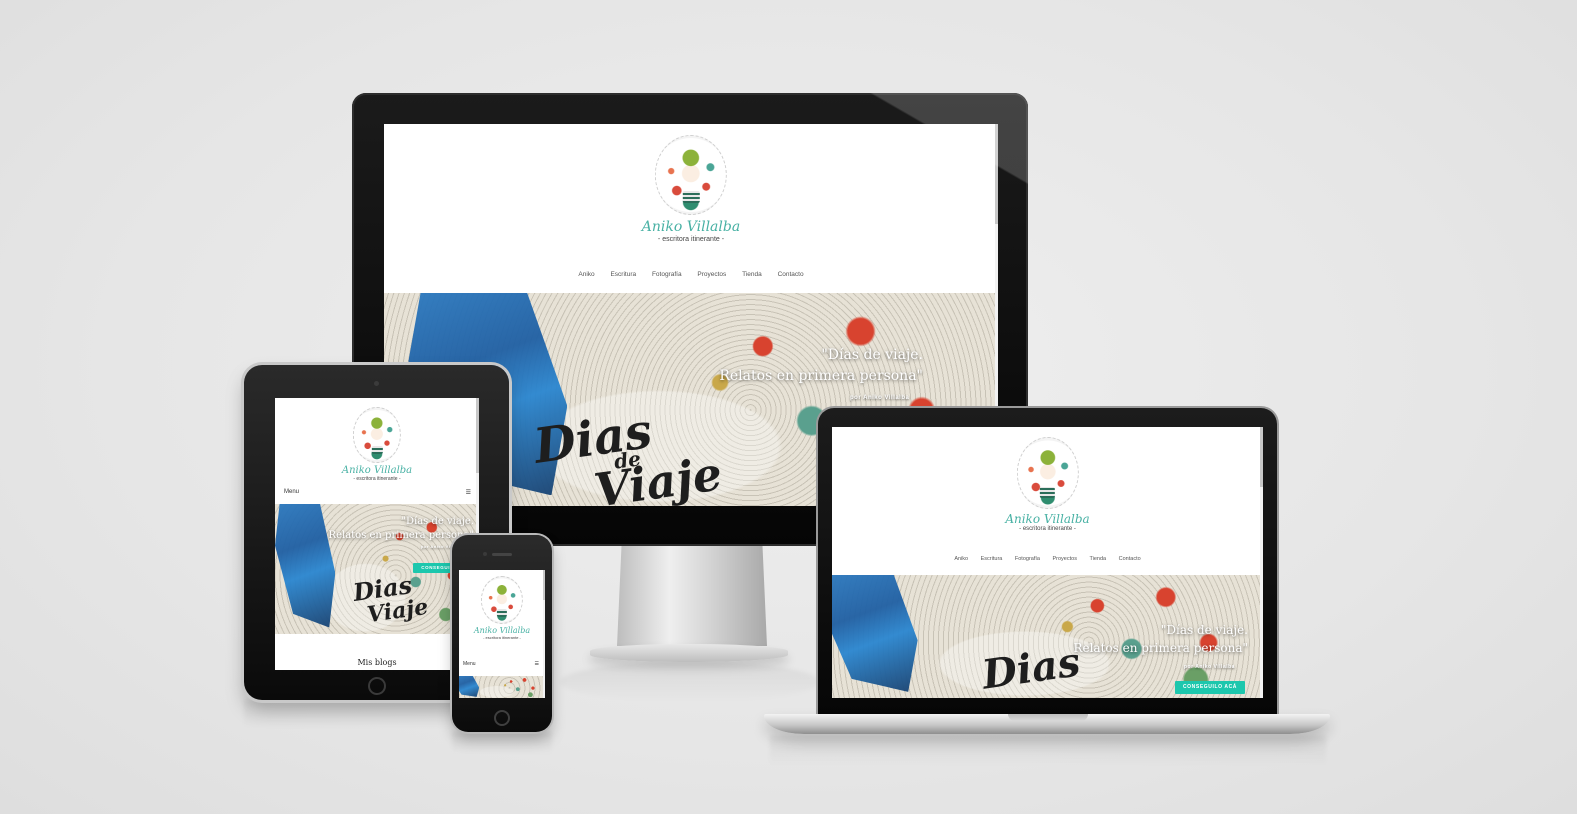 The image size is (1577, 814). I want to click on tablet-menu-bar: Menu ☰, so click(377, 492).